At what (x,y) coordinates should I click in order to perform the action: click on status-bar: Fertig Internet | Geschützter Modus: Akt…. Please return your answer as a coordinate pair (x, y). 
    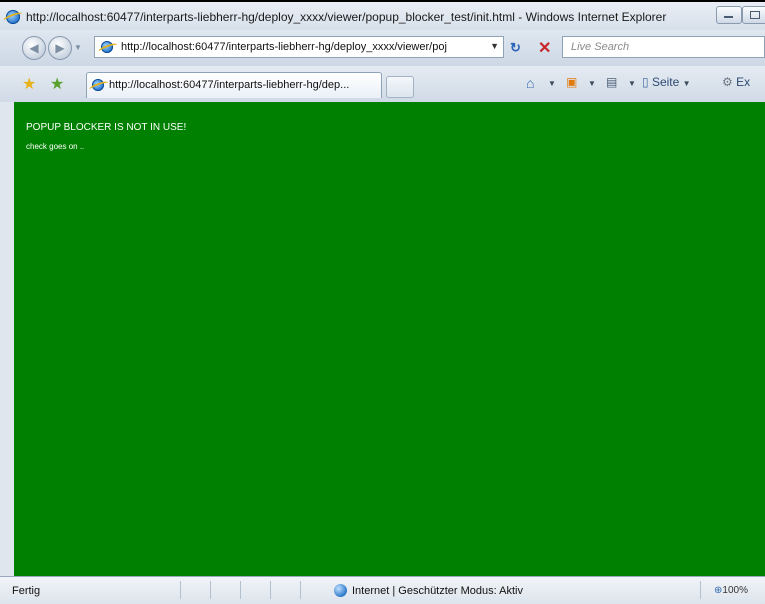
    Looking at the image, I should click on (382, 590).